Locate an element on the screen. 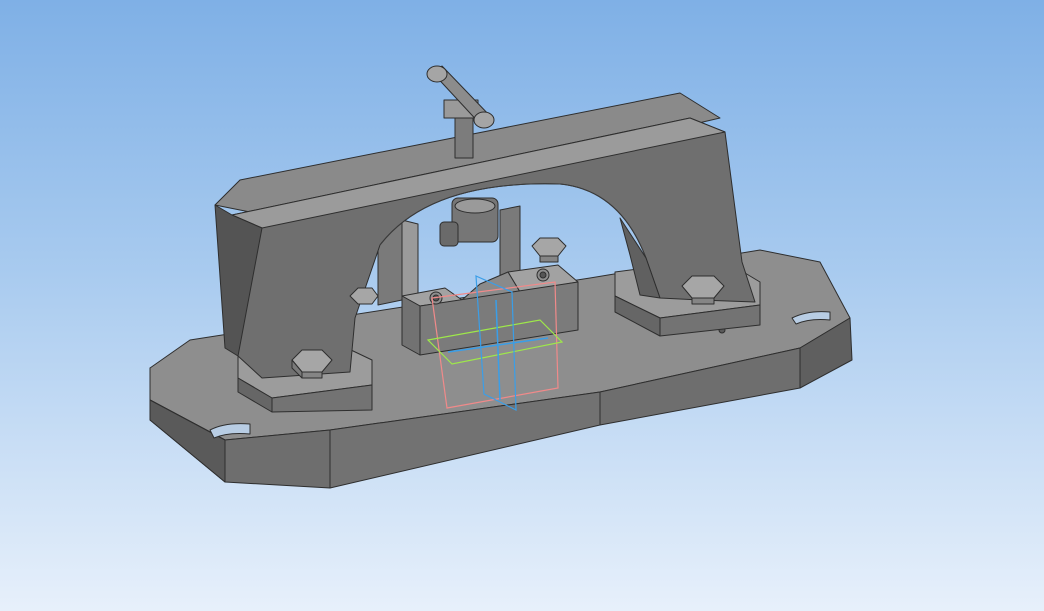 The width and height of the screenshot is (1044, 611). hex-bolt-right-rear is located at coordinates (549, 250).